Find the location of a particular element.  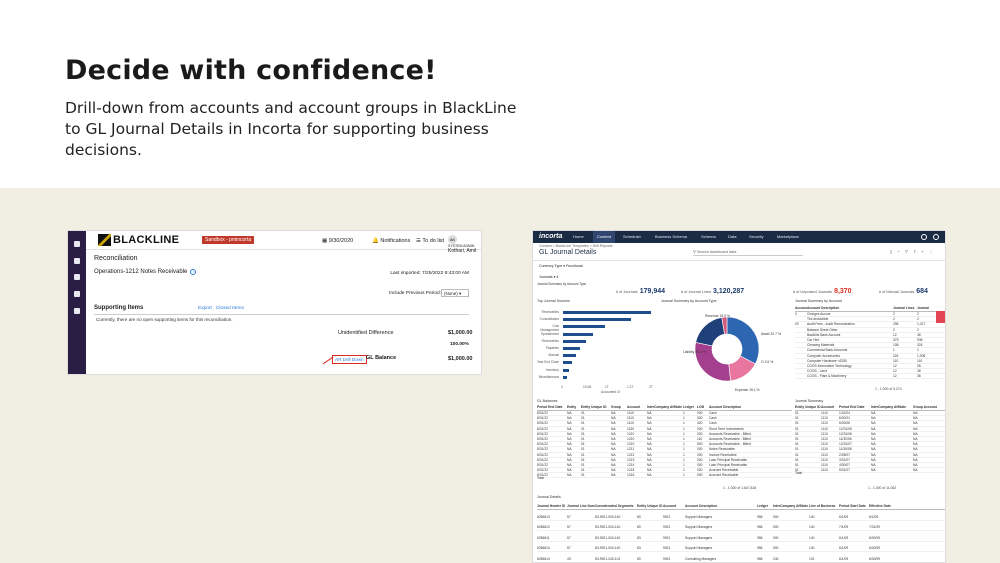

table-cell: 57 is located at coordinates (569, 527).